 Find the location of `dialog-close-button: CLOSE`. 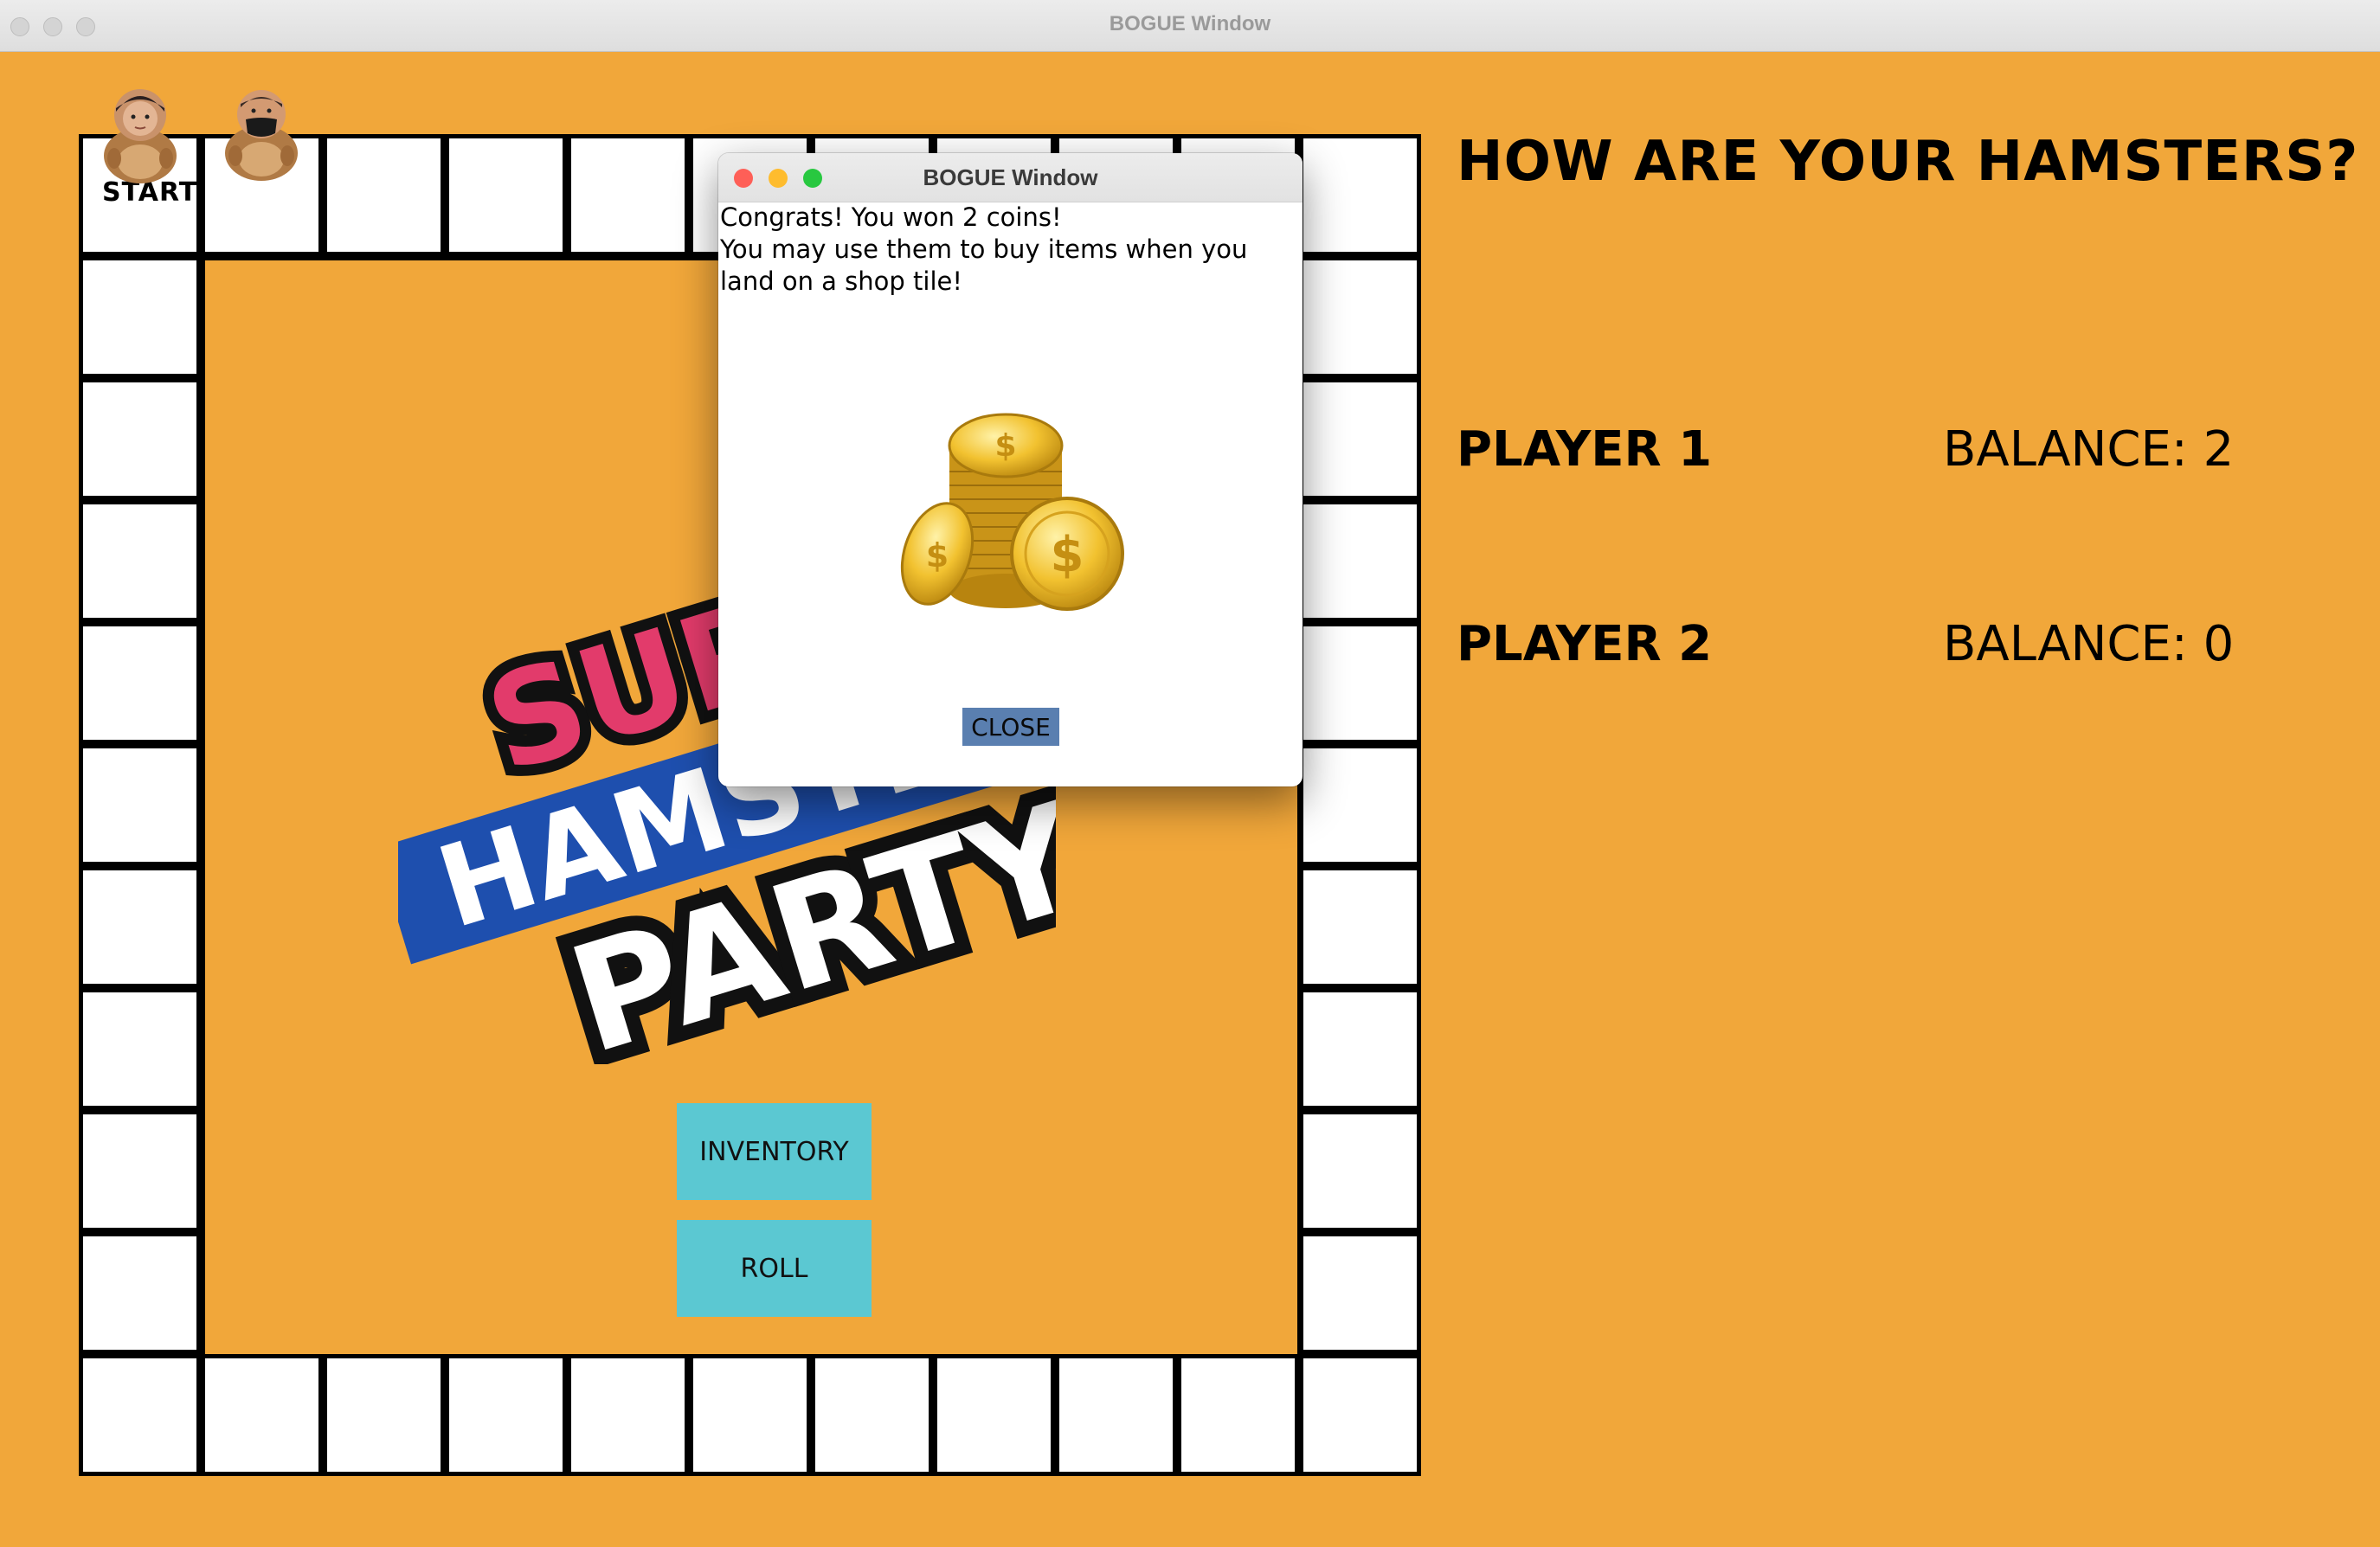

dialog-close-button: CLOSE is located at coordinates (1010, 727).